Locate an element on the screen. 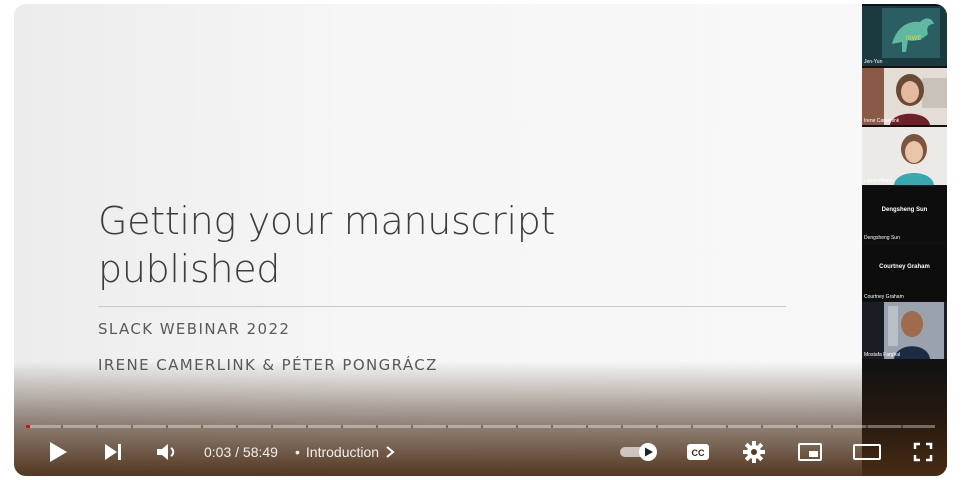 The image size is (963, 480). participant-tile: Dengsheng Sun Dengsheng Sun is located at coordinates (904, 214).